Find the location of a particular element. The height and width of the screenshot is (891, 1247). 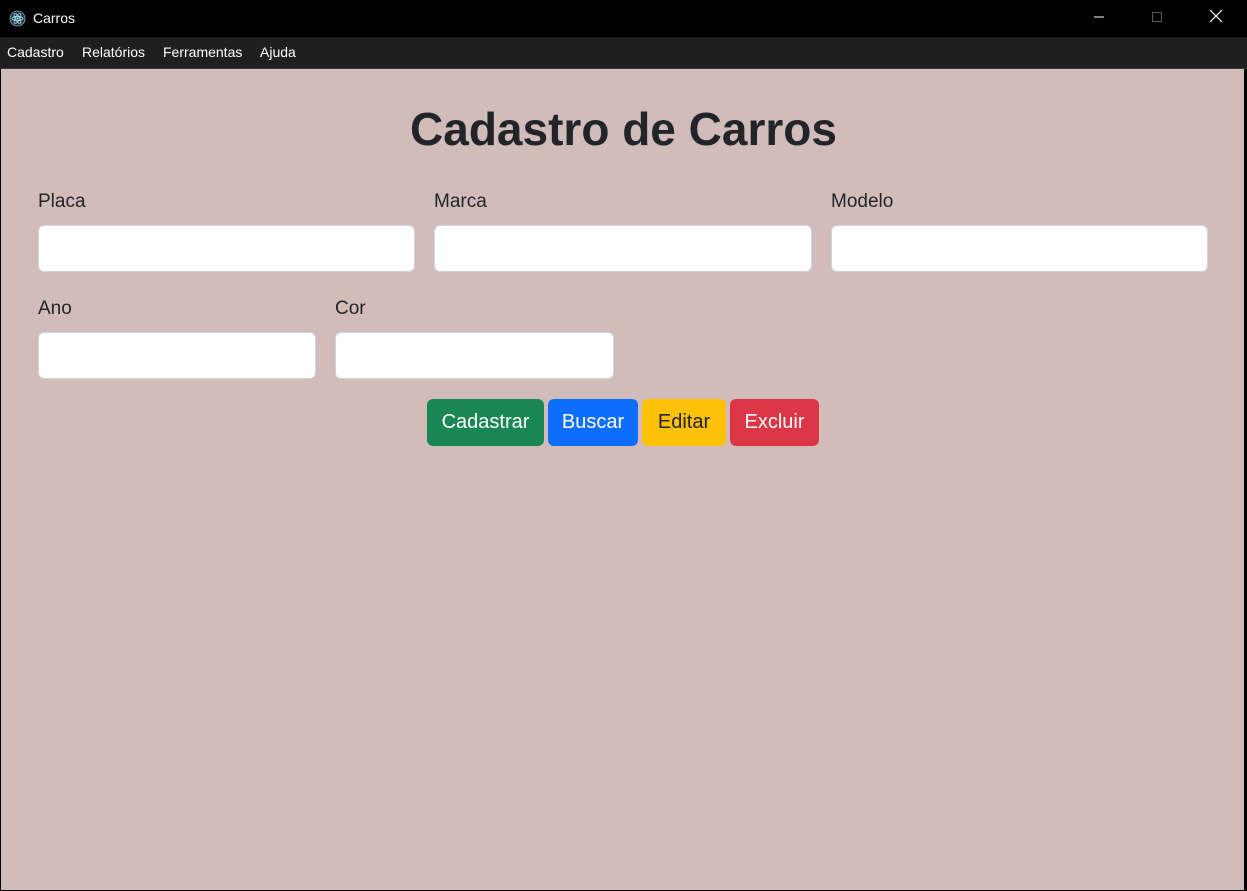

ano-label: Ano is located at coordinates (55, 308).